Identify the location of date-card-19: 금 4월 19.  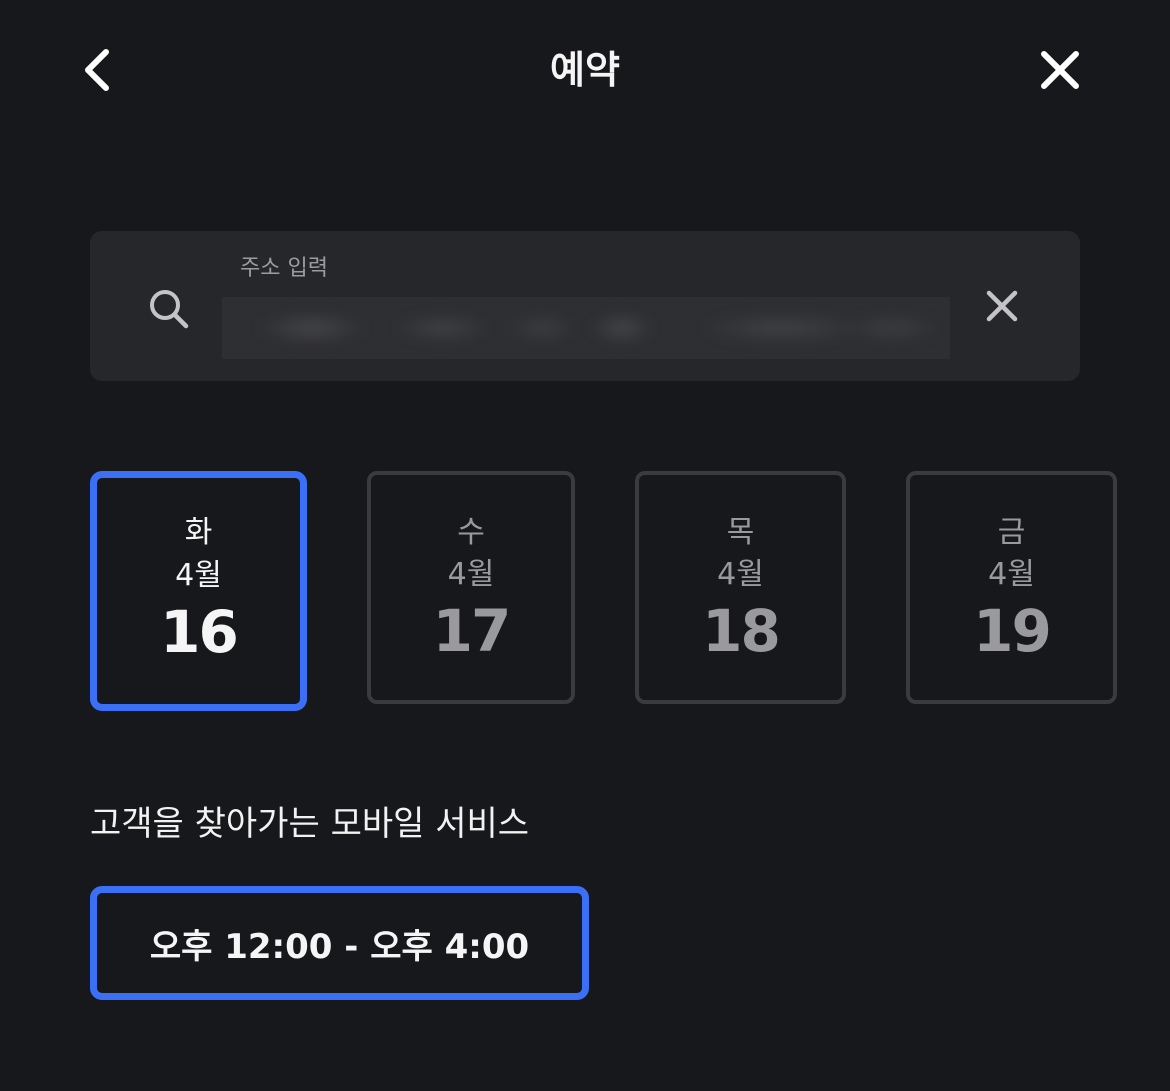
(1011, 587).